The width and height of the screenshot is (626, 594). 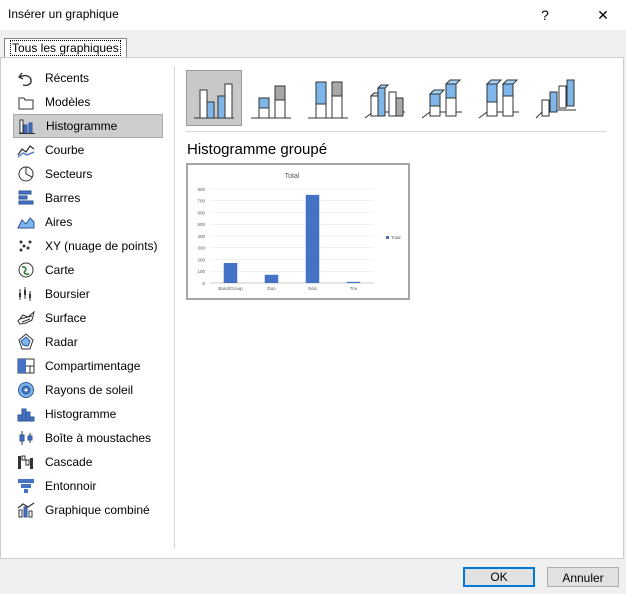 I want to click on sidebar-item-xy-nuage-de-points: XY (nuage de points), so click(x=88, y=246).